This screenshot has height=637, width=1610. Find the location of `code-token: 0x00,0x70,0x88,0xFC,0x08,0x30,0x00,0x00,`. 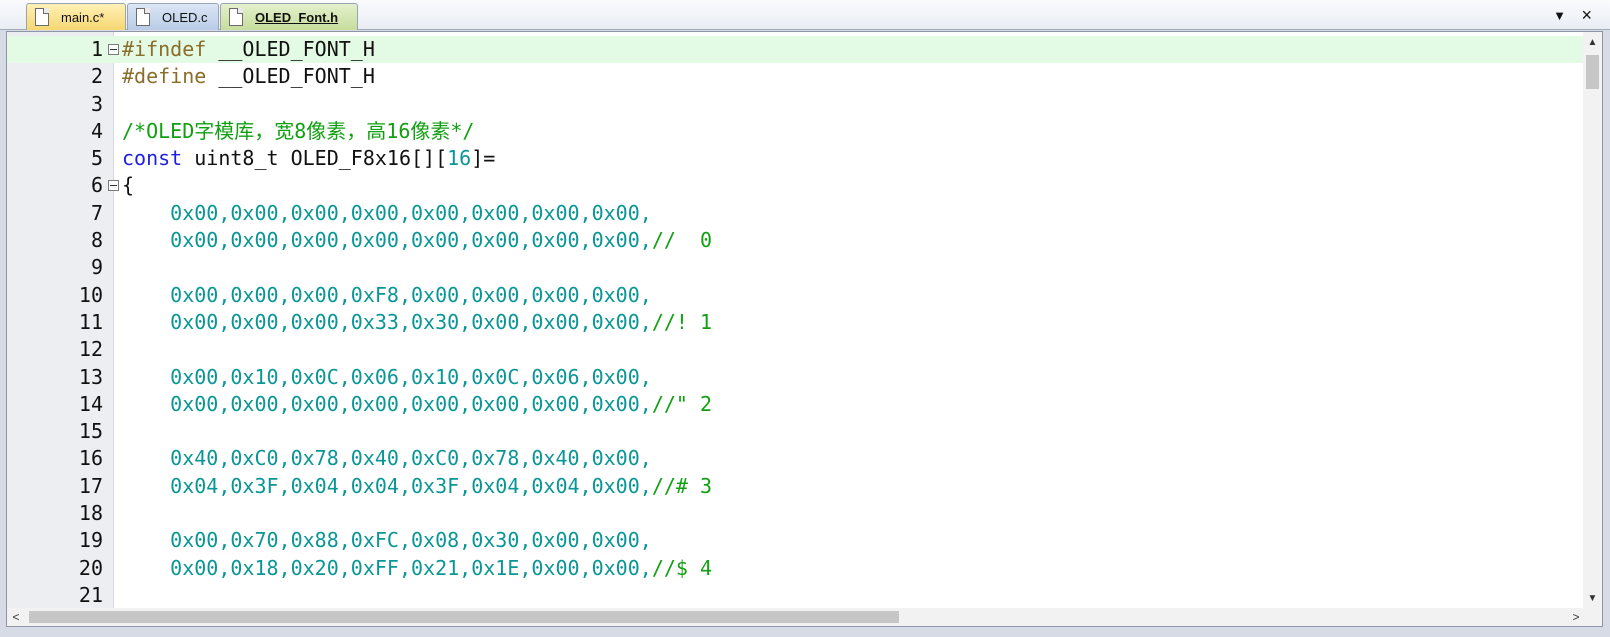

code-token: 0x00,0x70,0x88,0xFC,0x08,0x30,0x00,0x00, is located at coordinates (387, 540).